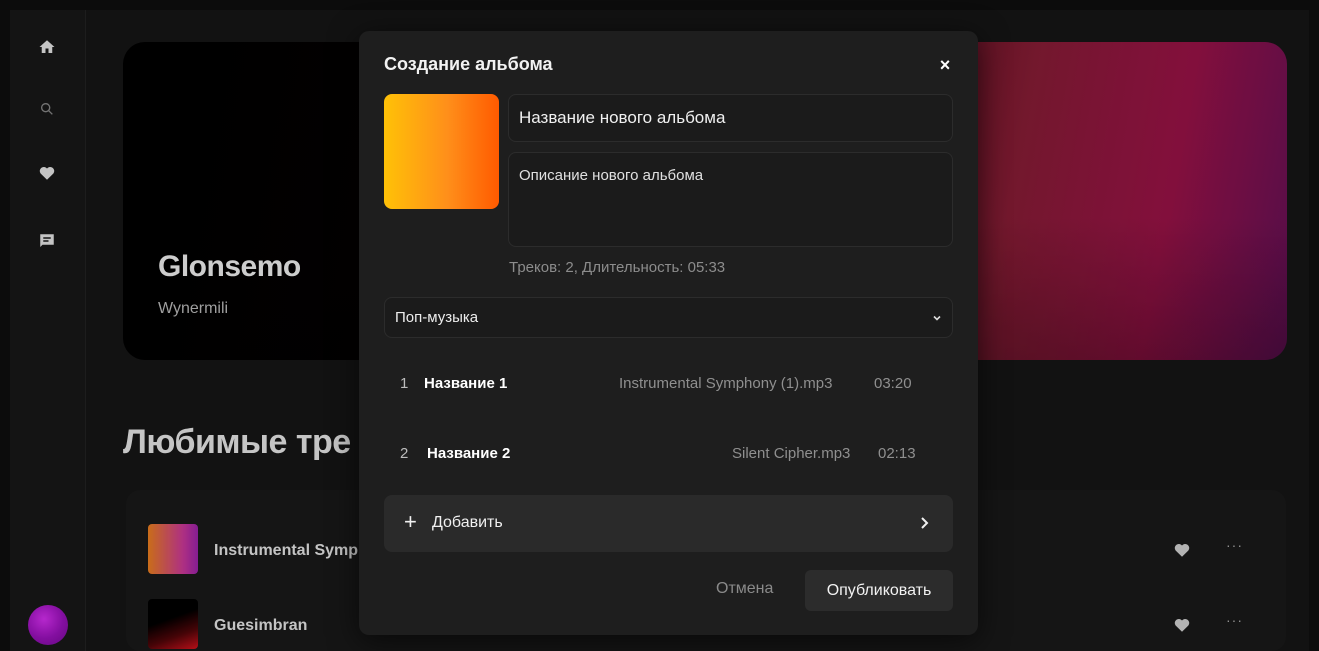 Image resolution: width=1319 pixels, height=651 pixels. I want to click on add-track-button: + Добавить, so click(668, 523).